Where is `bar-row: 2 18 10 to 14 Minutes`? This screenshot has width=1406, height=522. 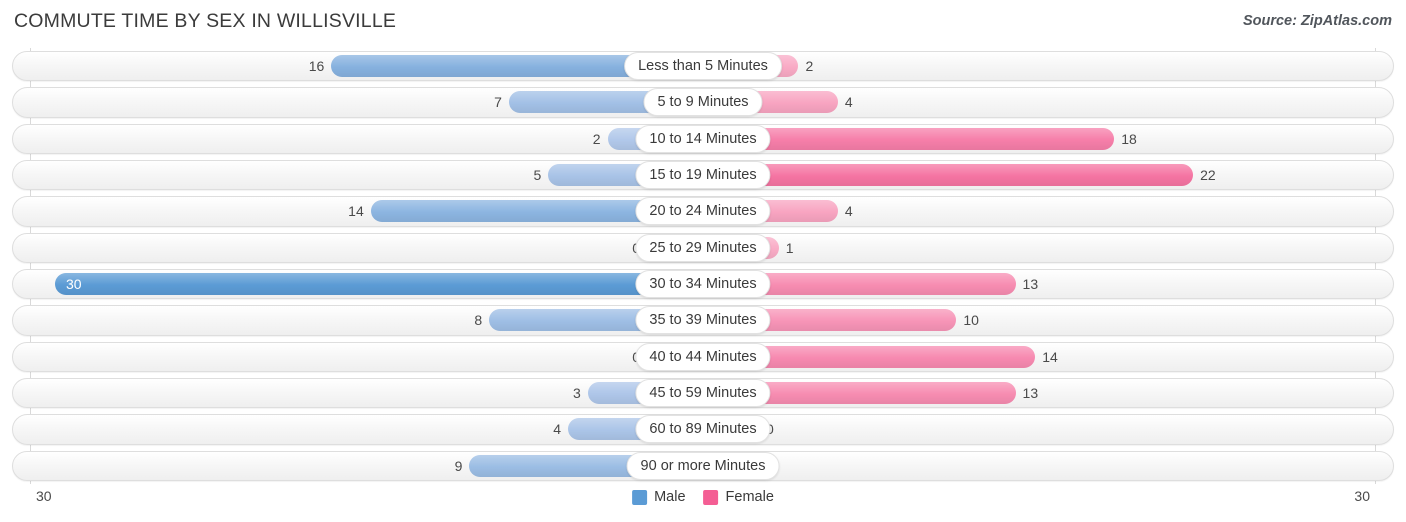
bar-row: 2 18 10 to 14 Minutes is located at coordinates (703, 139).